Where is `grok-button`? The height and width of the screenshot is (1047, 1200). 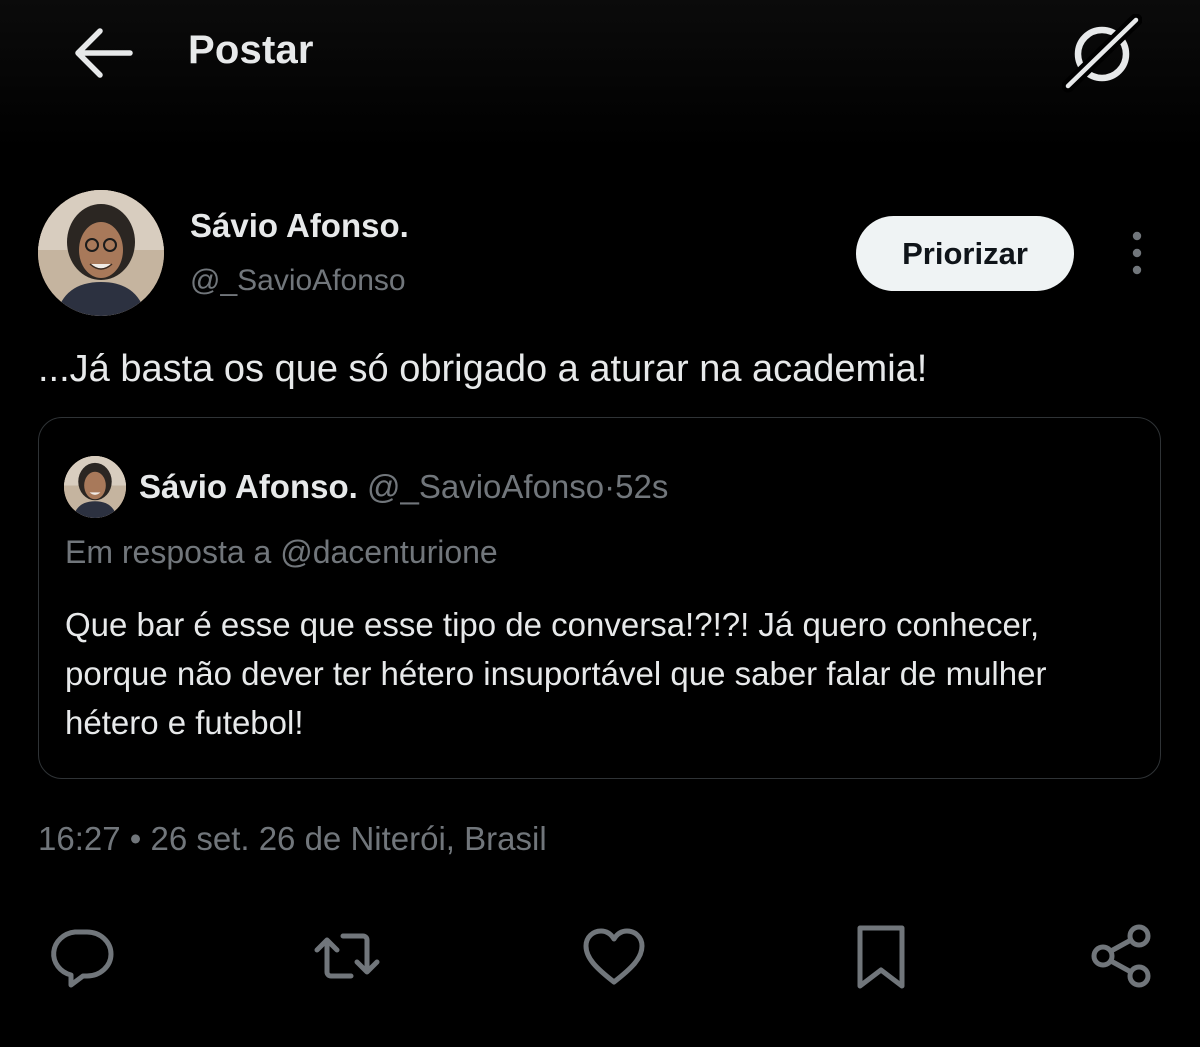
grok-button is located at coordinates (1102, 54).